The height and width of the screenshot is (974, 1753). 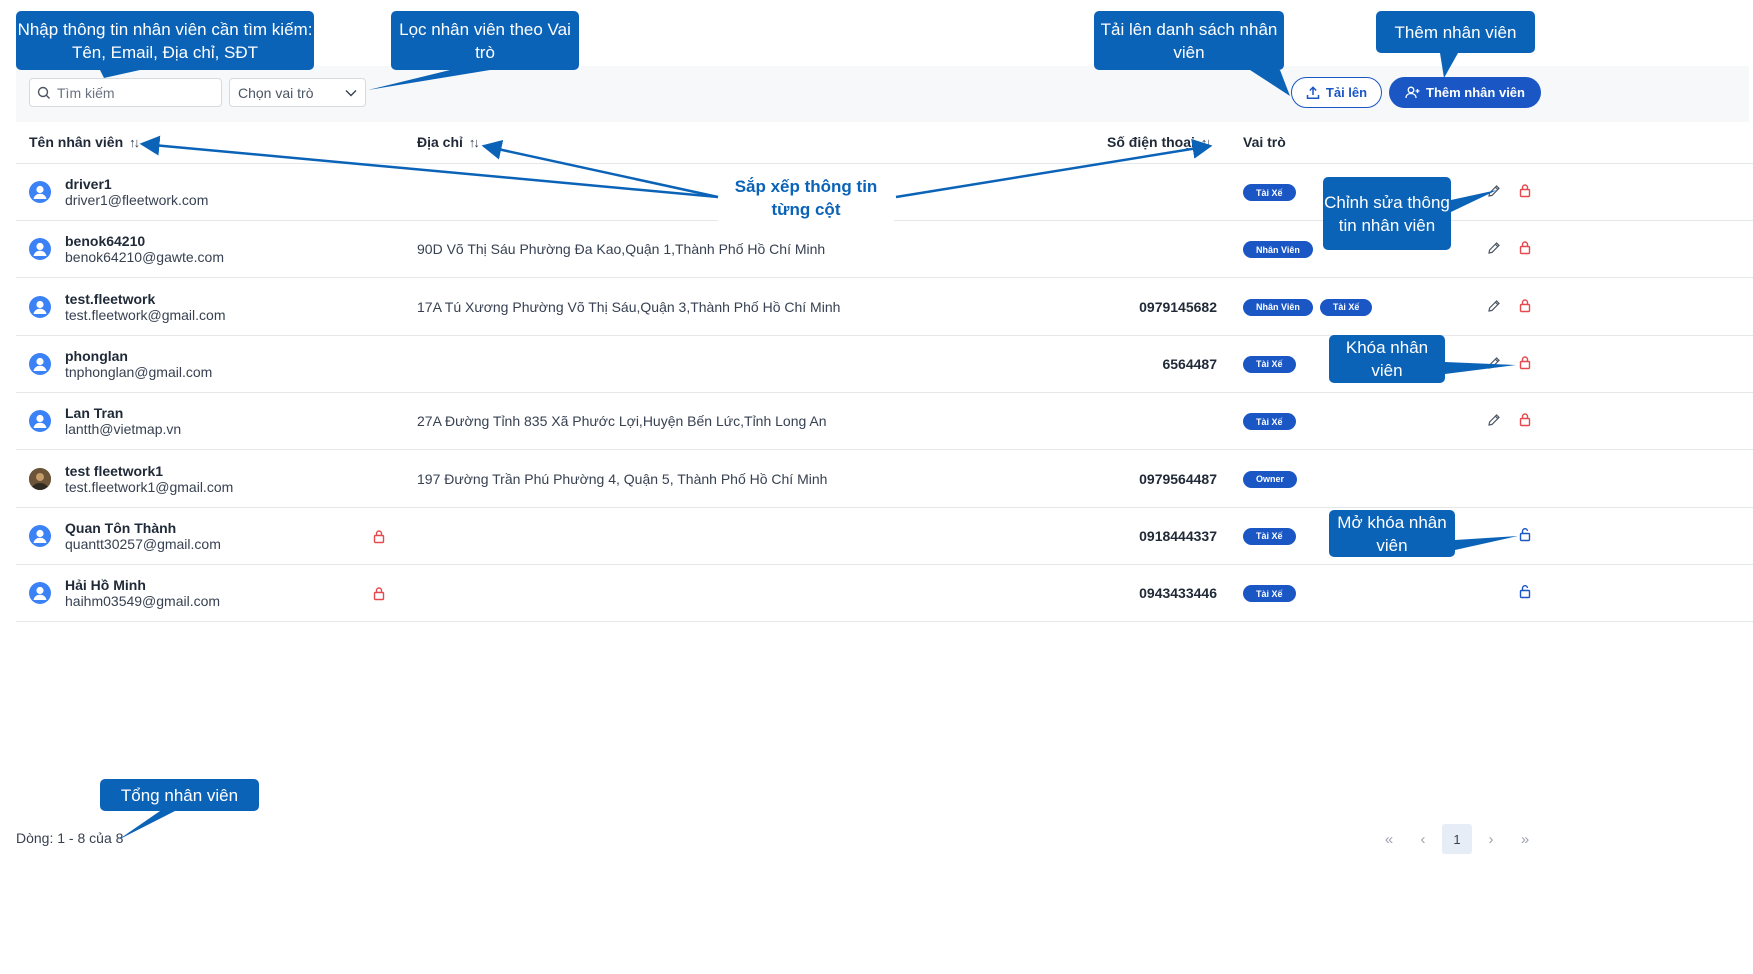 I want to click on employee-name: Lan Tran, so click(x=94, y=413).